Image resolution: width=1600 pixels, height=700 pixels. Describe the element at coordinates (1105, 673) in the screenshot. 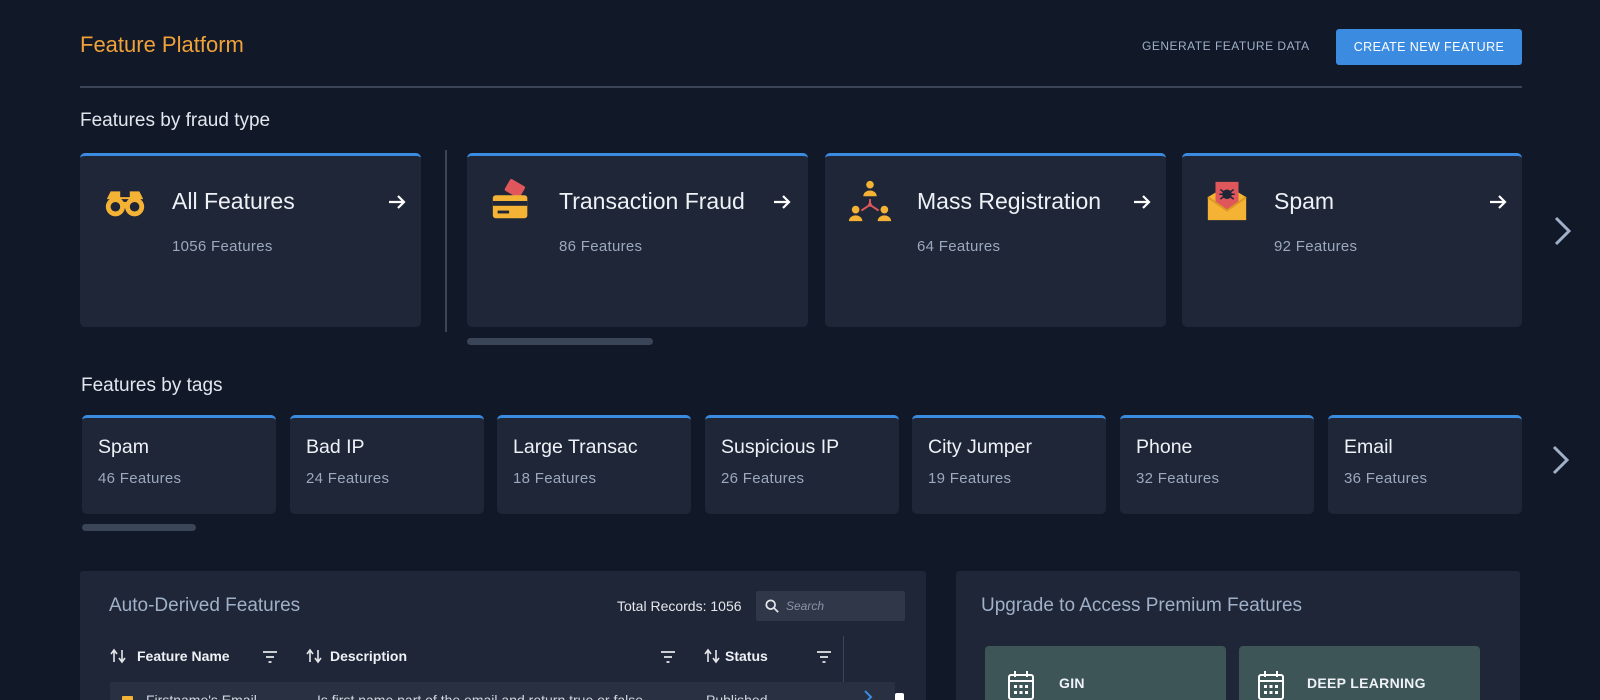

I see `premium-card-gin: GIN` at that location.